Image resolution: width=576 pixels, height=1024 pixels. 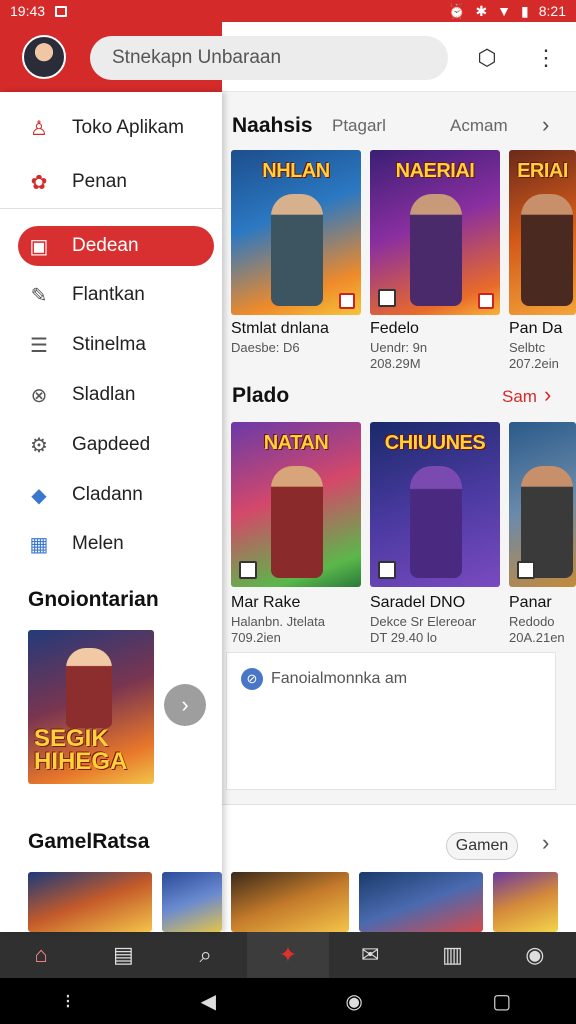 I want to click on game-card, so click(x=542, y=504).